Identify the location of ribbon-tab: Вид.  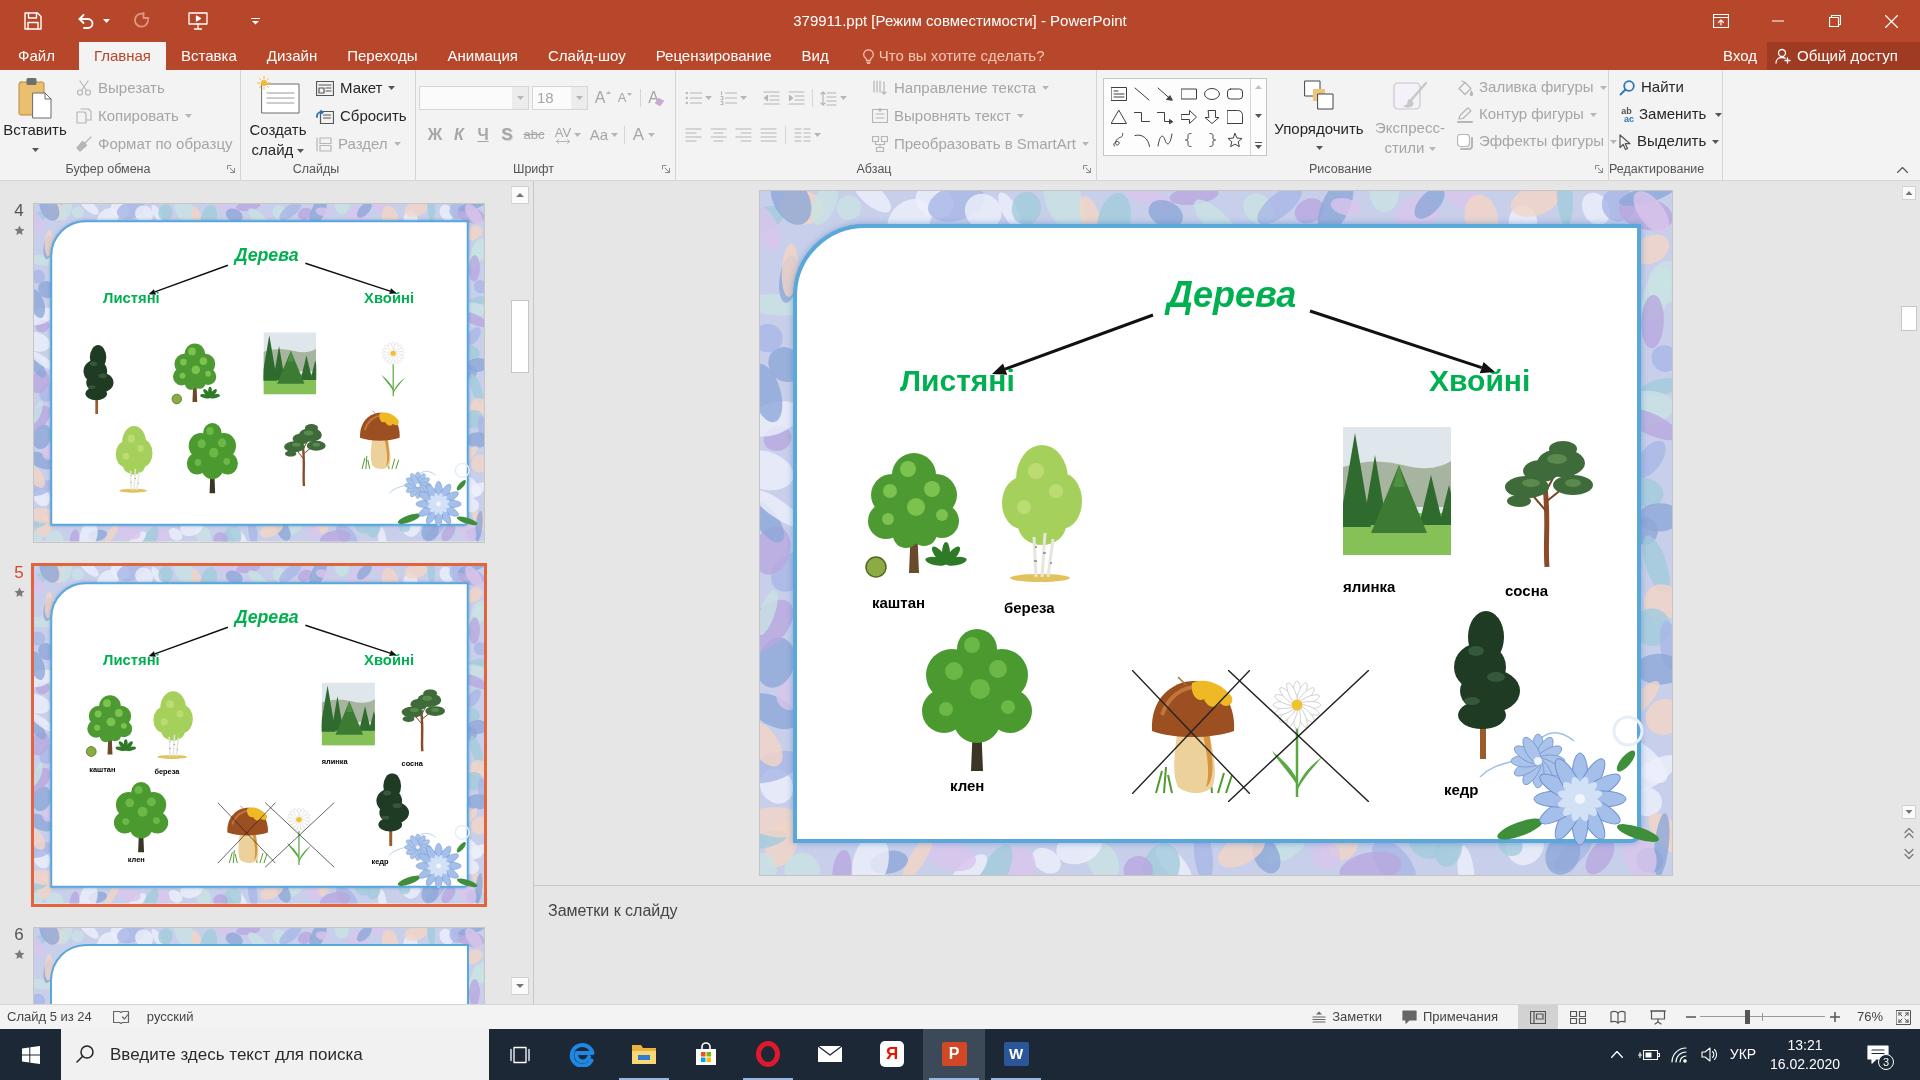
(815, 56).